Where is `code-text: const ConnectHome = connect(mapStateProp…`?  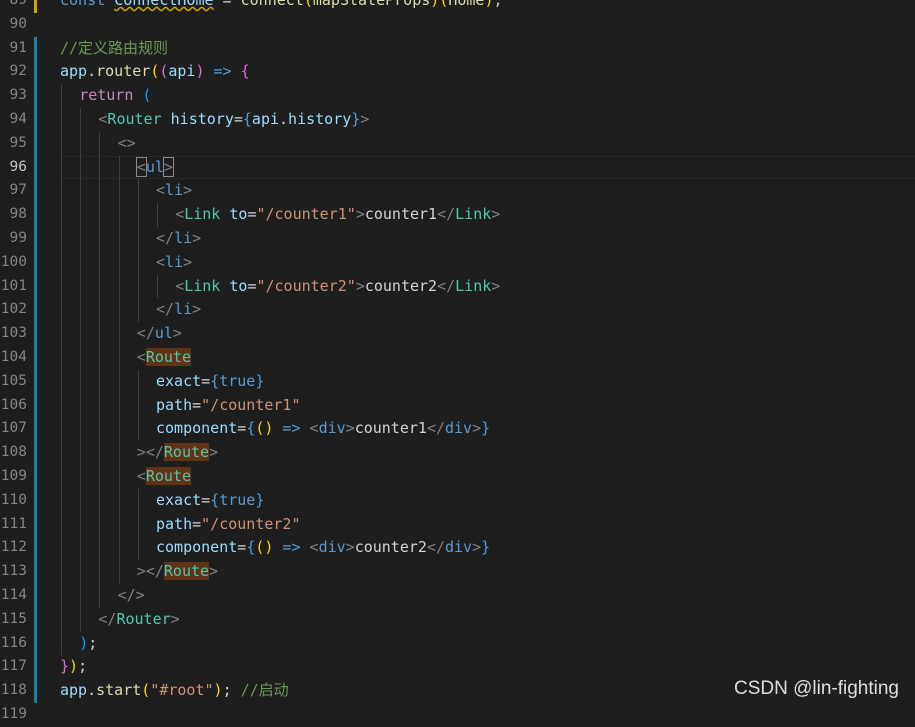 code-text: const ConnectHome = connect(mapStateProp… is located at coordinates (281, 6).